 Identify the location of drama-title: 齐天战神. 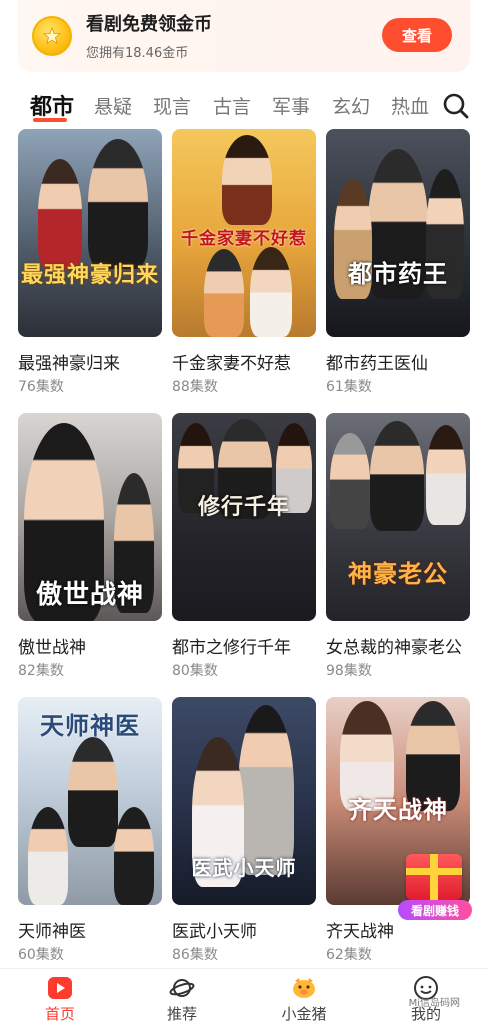
(360, 932).